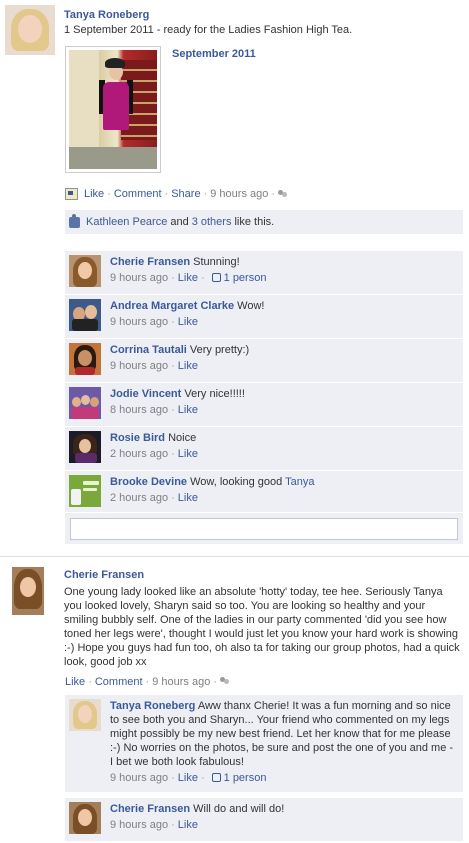 This screenshot has height=843, width=469. Describe the element at coordinates (139, 410) in the screenshot. I see `comment-time: 8 hours ago` at that location.